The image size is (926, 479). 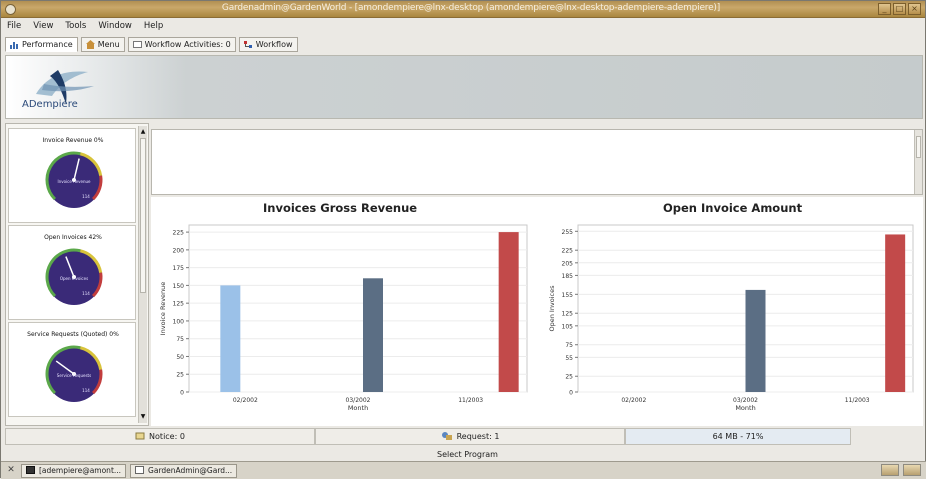 I want to click on tab-menu-label: Menu, so click(x=108, y=44).